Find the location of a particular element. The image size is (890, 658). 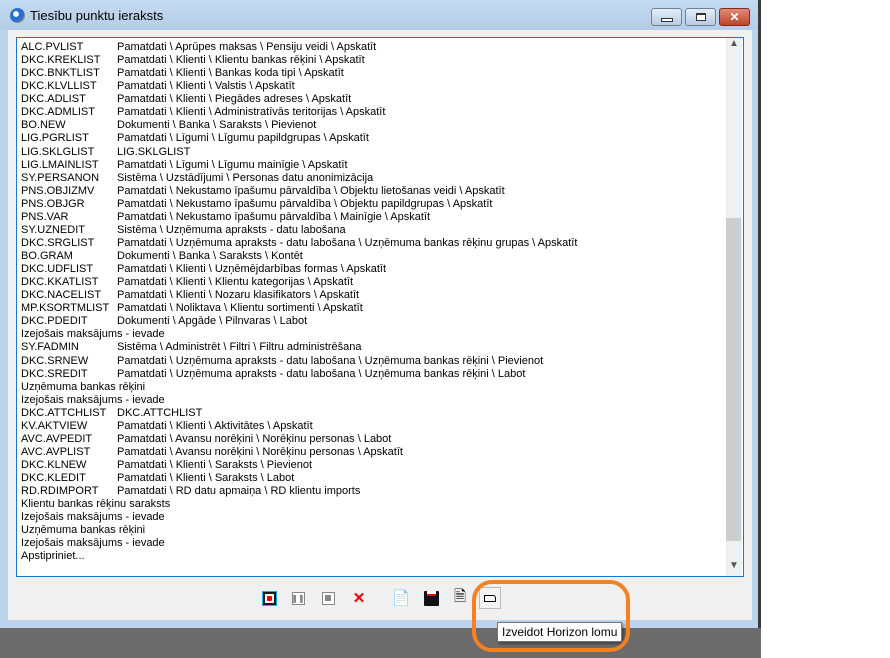

close-button: ✕ is located at coordinates (734, 17).